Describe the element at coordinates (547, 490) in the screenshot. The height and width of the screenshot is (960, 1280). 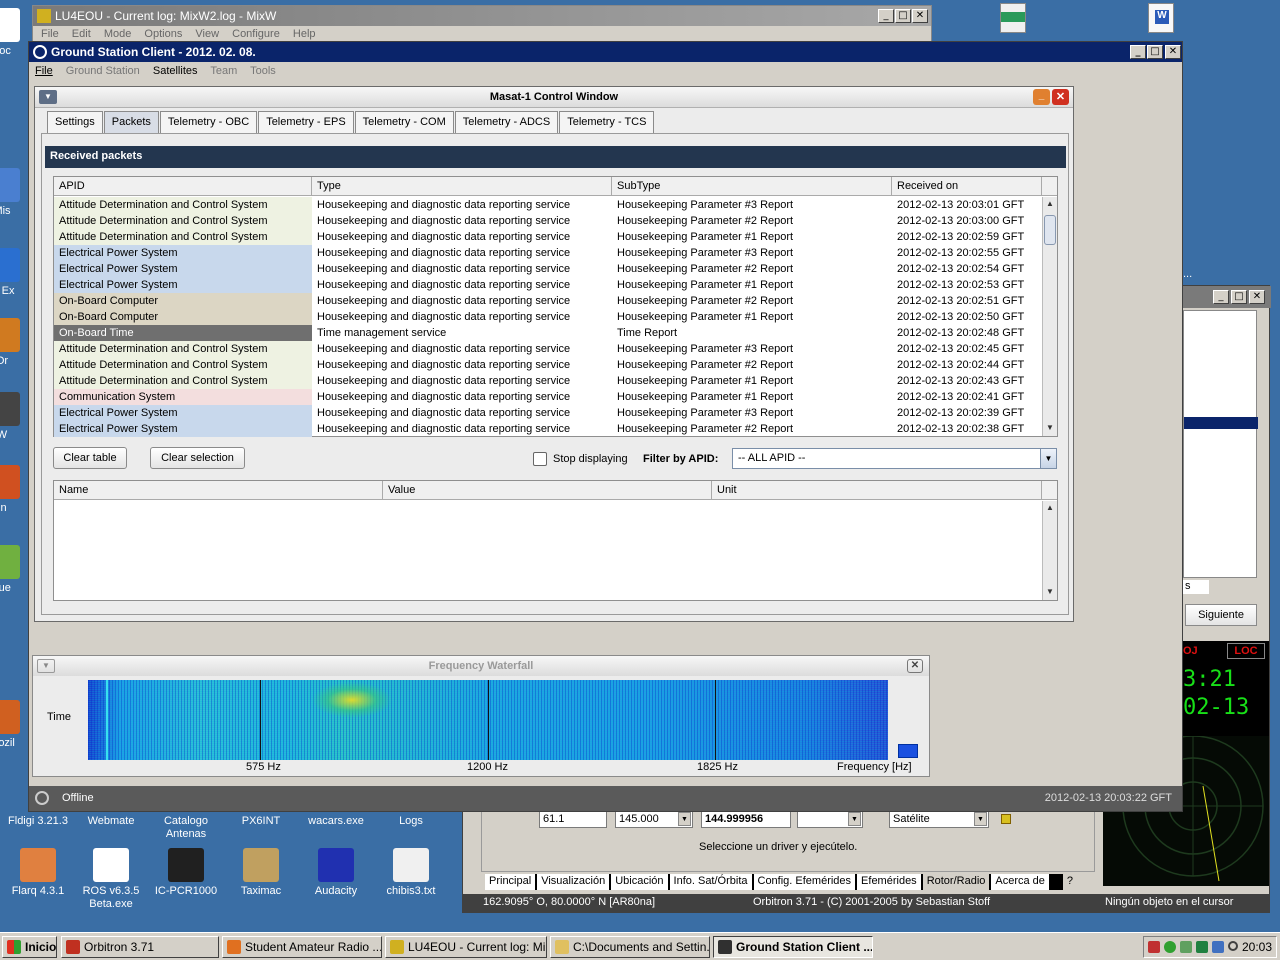
I see `col-value: Value` at that location.